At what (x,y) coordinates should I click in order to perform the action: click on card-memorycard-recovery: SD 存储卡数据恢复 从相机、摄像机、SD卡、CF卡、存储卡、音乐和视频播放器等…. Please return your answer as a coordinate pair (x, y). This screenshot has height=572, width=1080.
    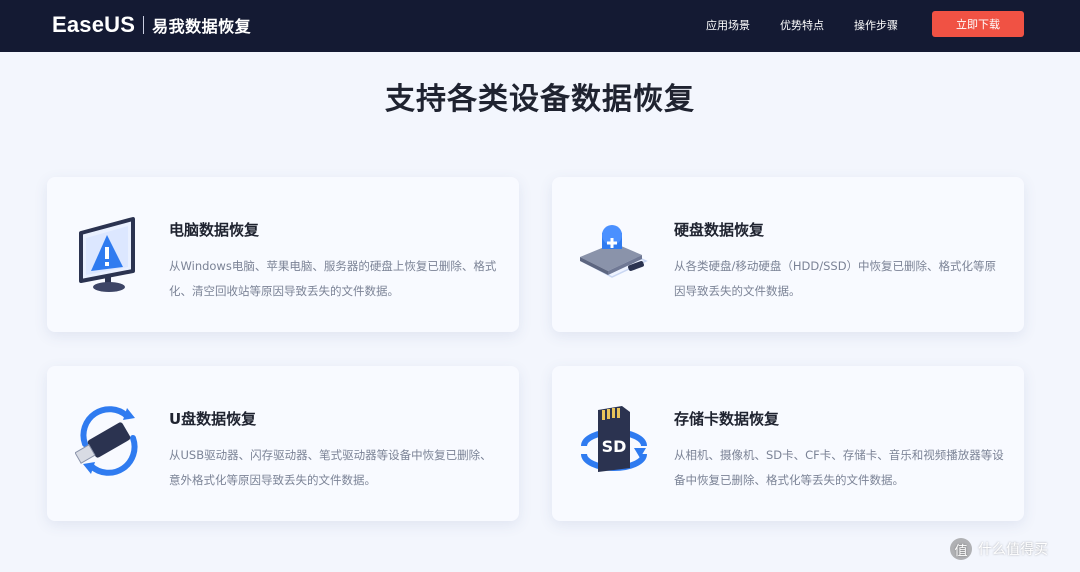
    Looking at the image, I should click on (788, 443).